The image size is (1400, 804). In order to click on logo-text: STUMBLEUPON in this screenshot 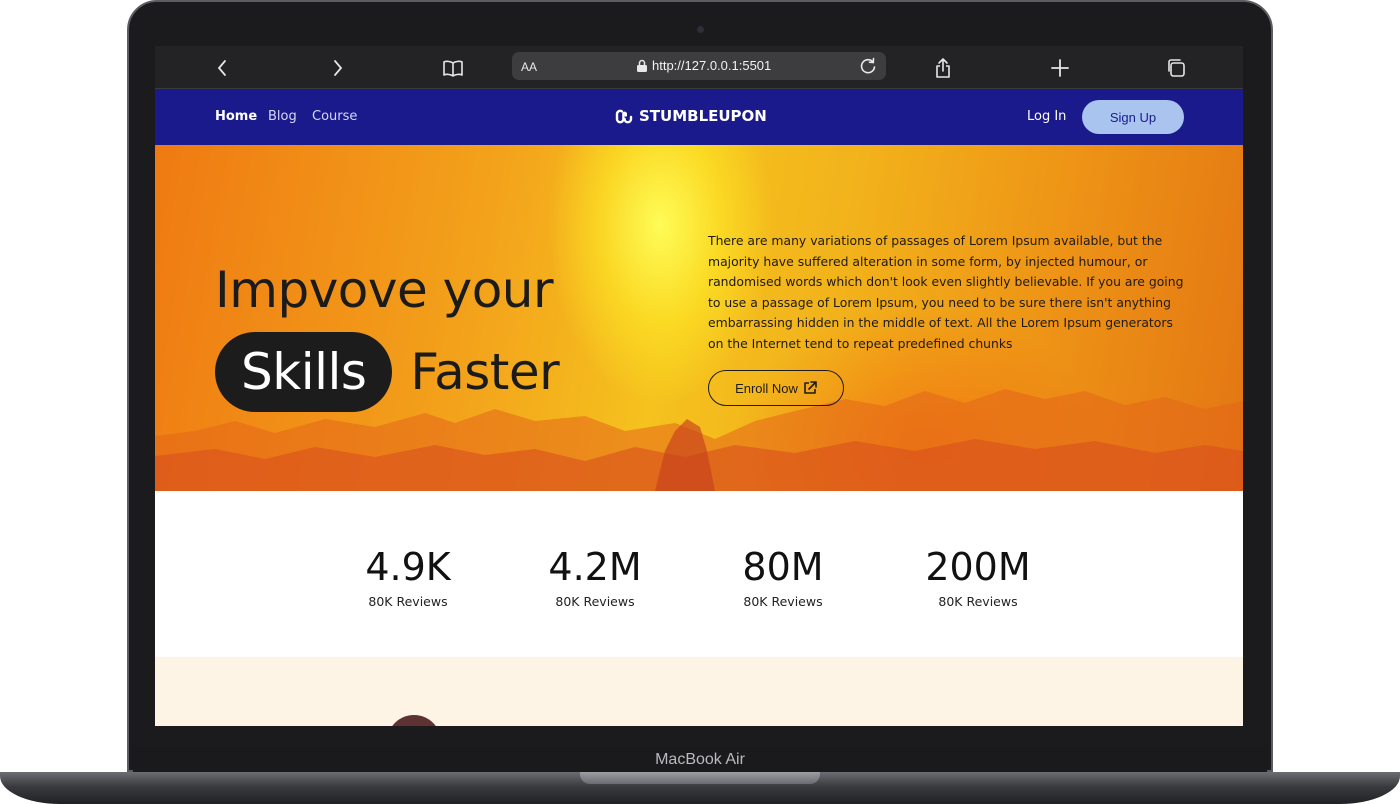, I will do `click(703, 116)`.